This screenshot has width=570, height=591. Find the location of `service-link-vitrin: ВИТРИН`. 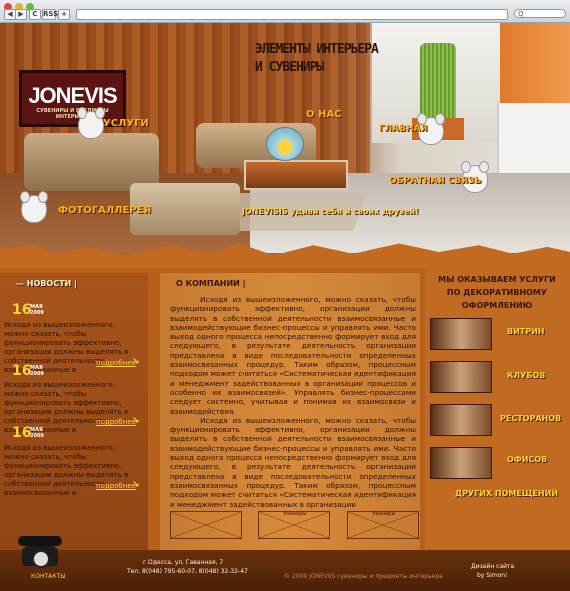

service-link-vitrin: ВИТРИН is located at coordinates (526, 331).